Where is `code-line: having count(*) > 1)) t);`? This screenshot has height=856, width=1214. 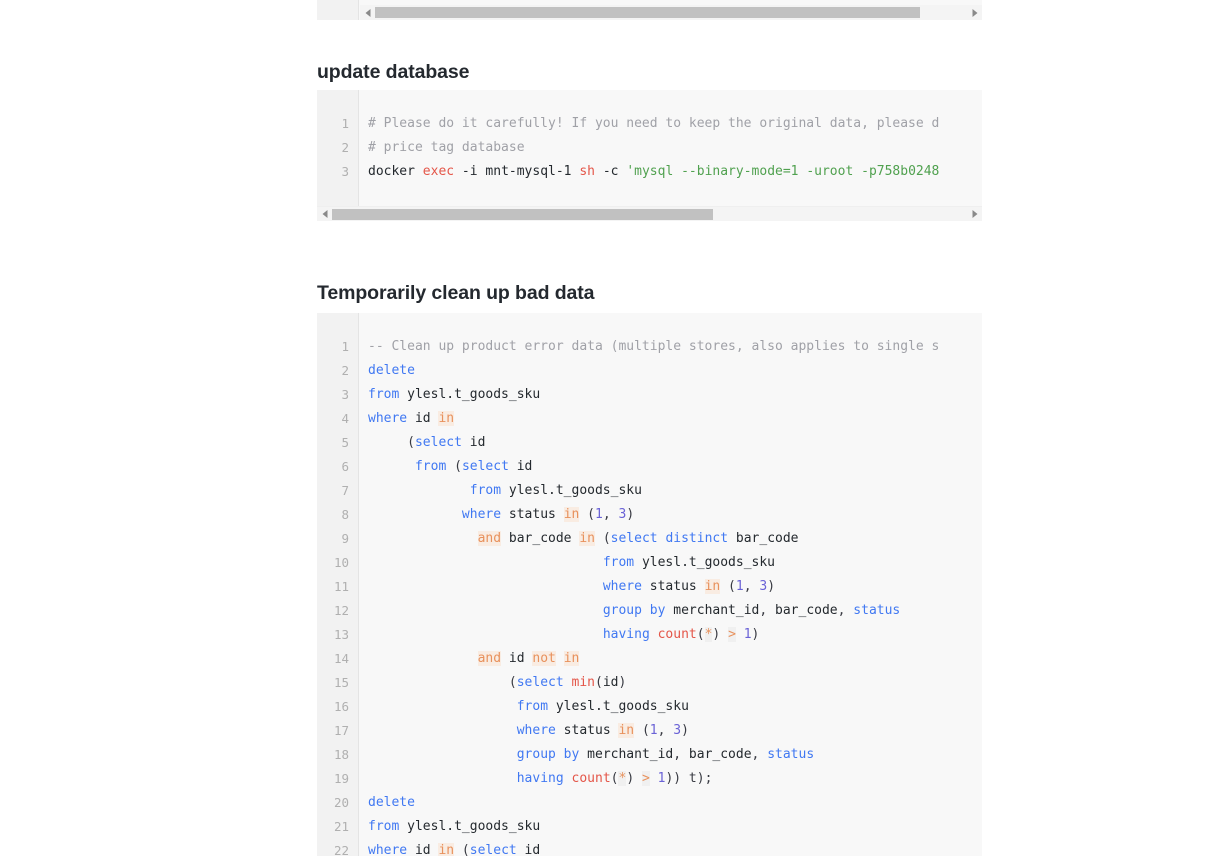 code-line: having count(*) > 1)) t); is located at coordinates (670, 779).